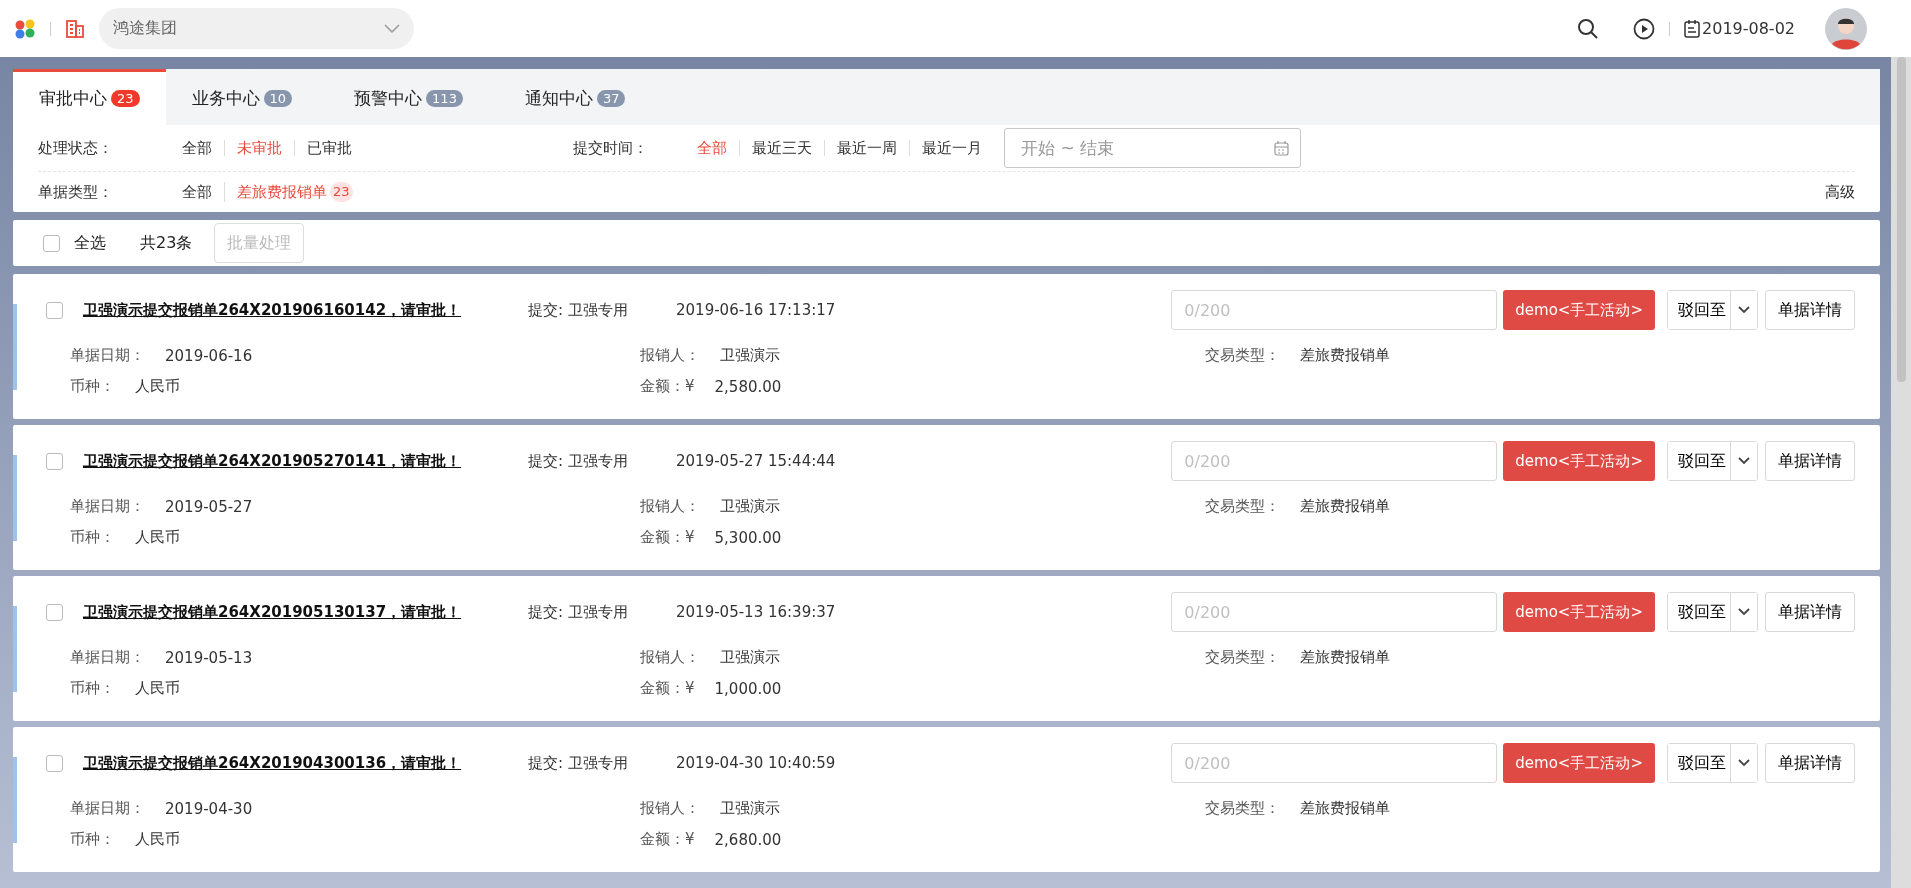  Describe the element at coordinates (1901, 472) in the screenshot. I see `scrollbar` at that location.